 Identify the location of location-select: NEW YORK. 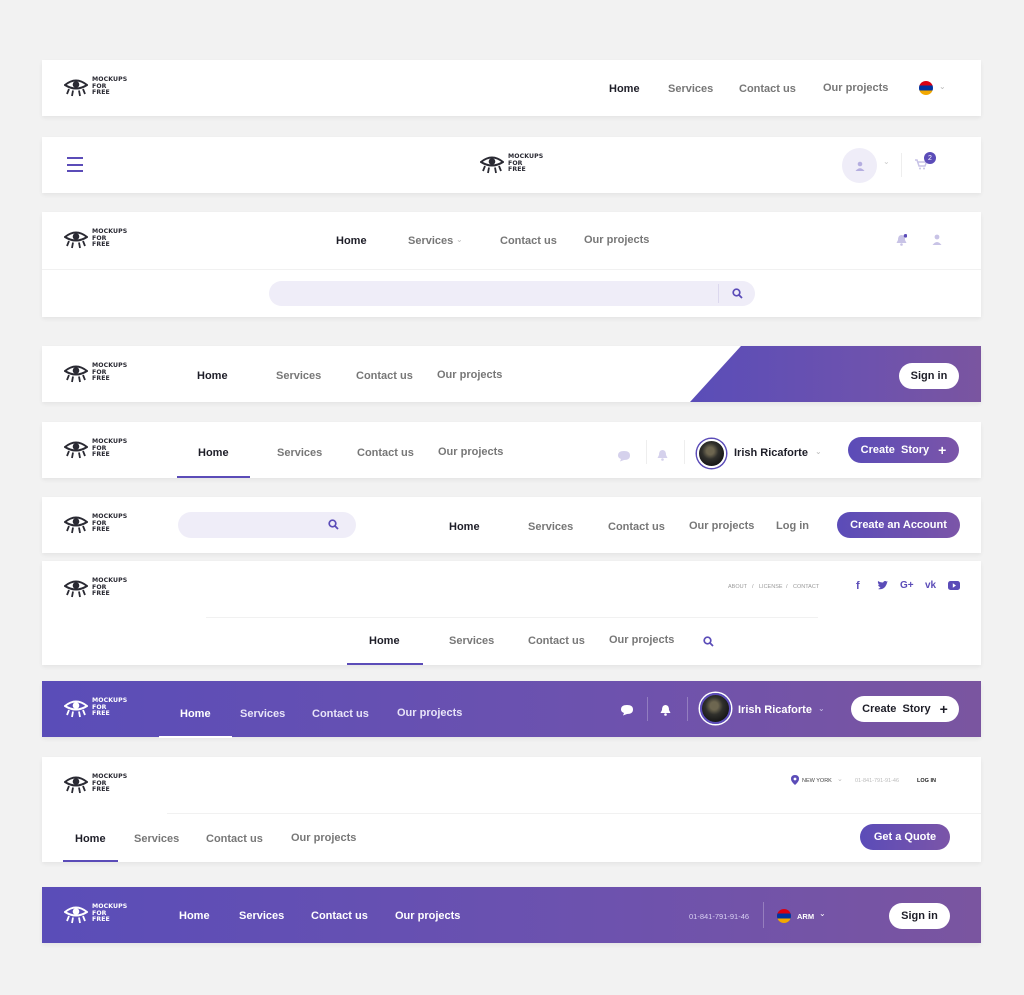
(817, 781).